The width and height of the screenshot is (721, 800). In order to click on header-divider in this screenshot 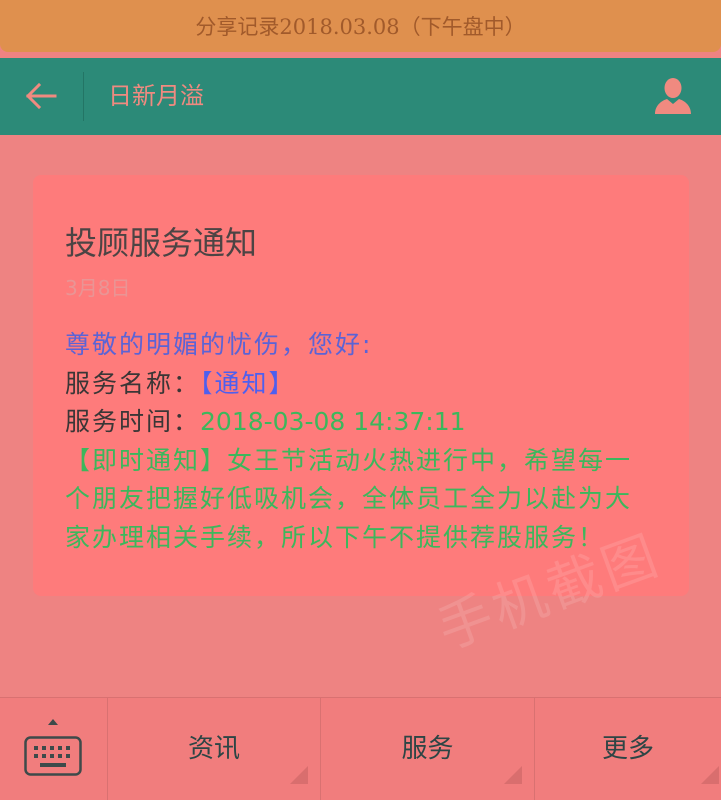, I will do `click(83, 96)`.